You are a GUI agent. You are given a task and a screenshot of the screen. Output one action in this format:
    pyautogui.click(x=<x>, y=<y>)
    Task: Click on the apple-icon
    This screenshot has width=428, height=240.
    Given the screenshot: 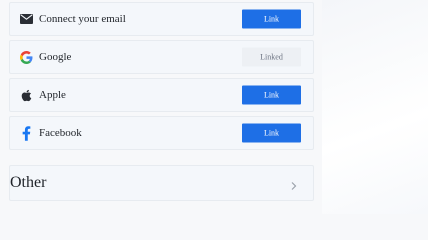 What is the action you would take?
    pyautogui.click(x=26, y=95)
    